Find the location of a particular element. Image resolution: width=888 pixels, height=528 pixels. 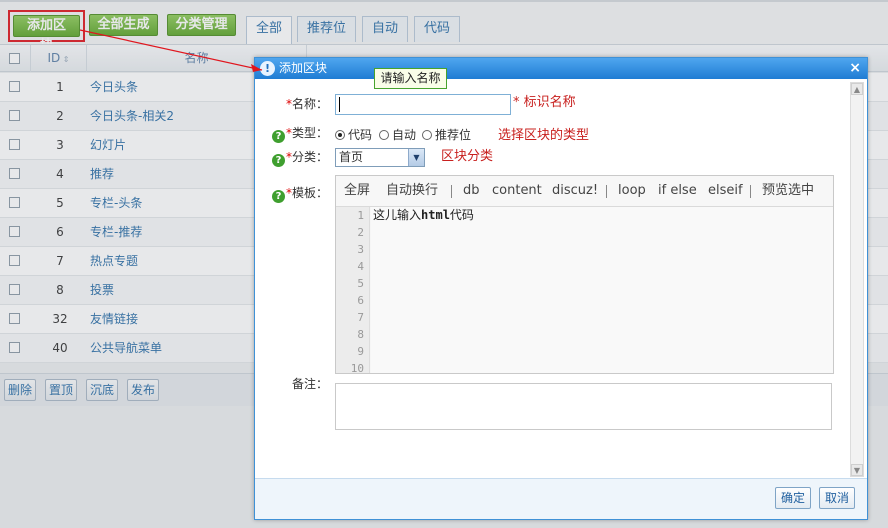

chevron-down-icon: ▼ is located at coordinates (416, 157).